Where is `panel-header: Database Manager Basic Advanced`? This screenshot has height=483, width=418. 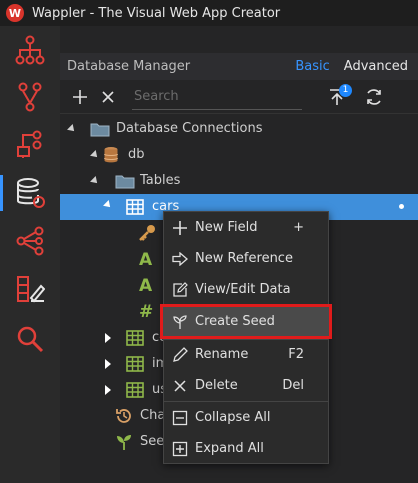 panel-header: Database Manager Basic Advanced is located at coordinates (239, 66).